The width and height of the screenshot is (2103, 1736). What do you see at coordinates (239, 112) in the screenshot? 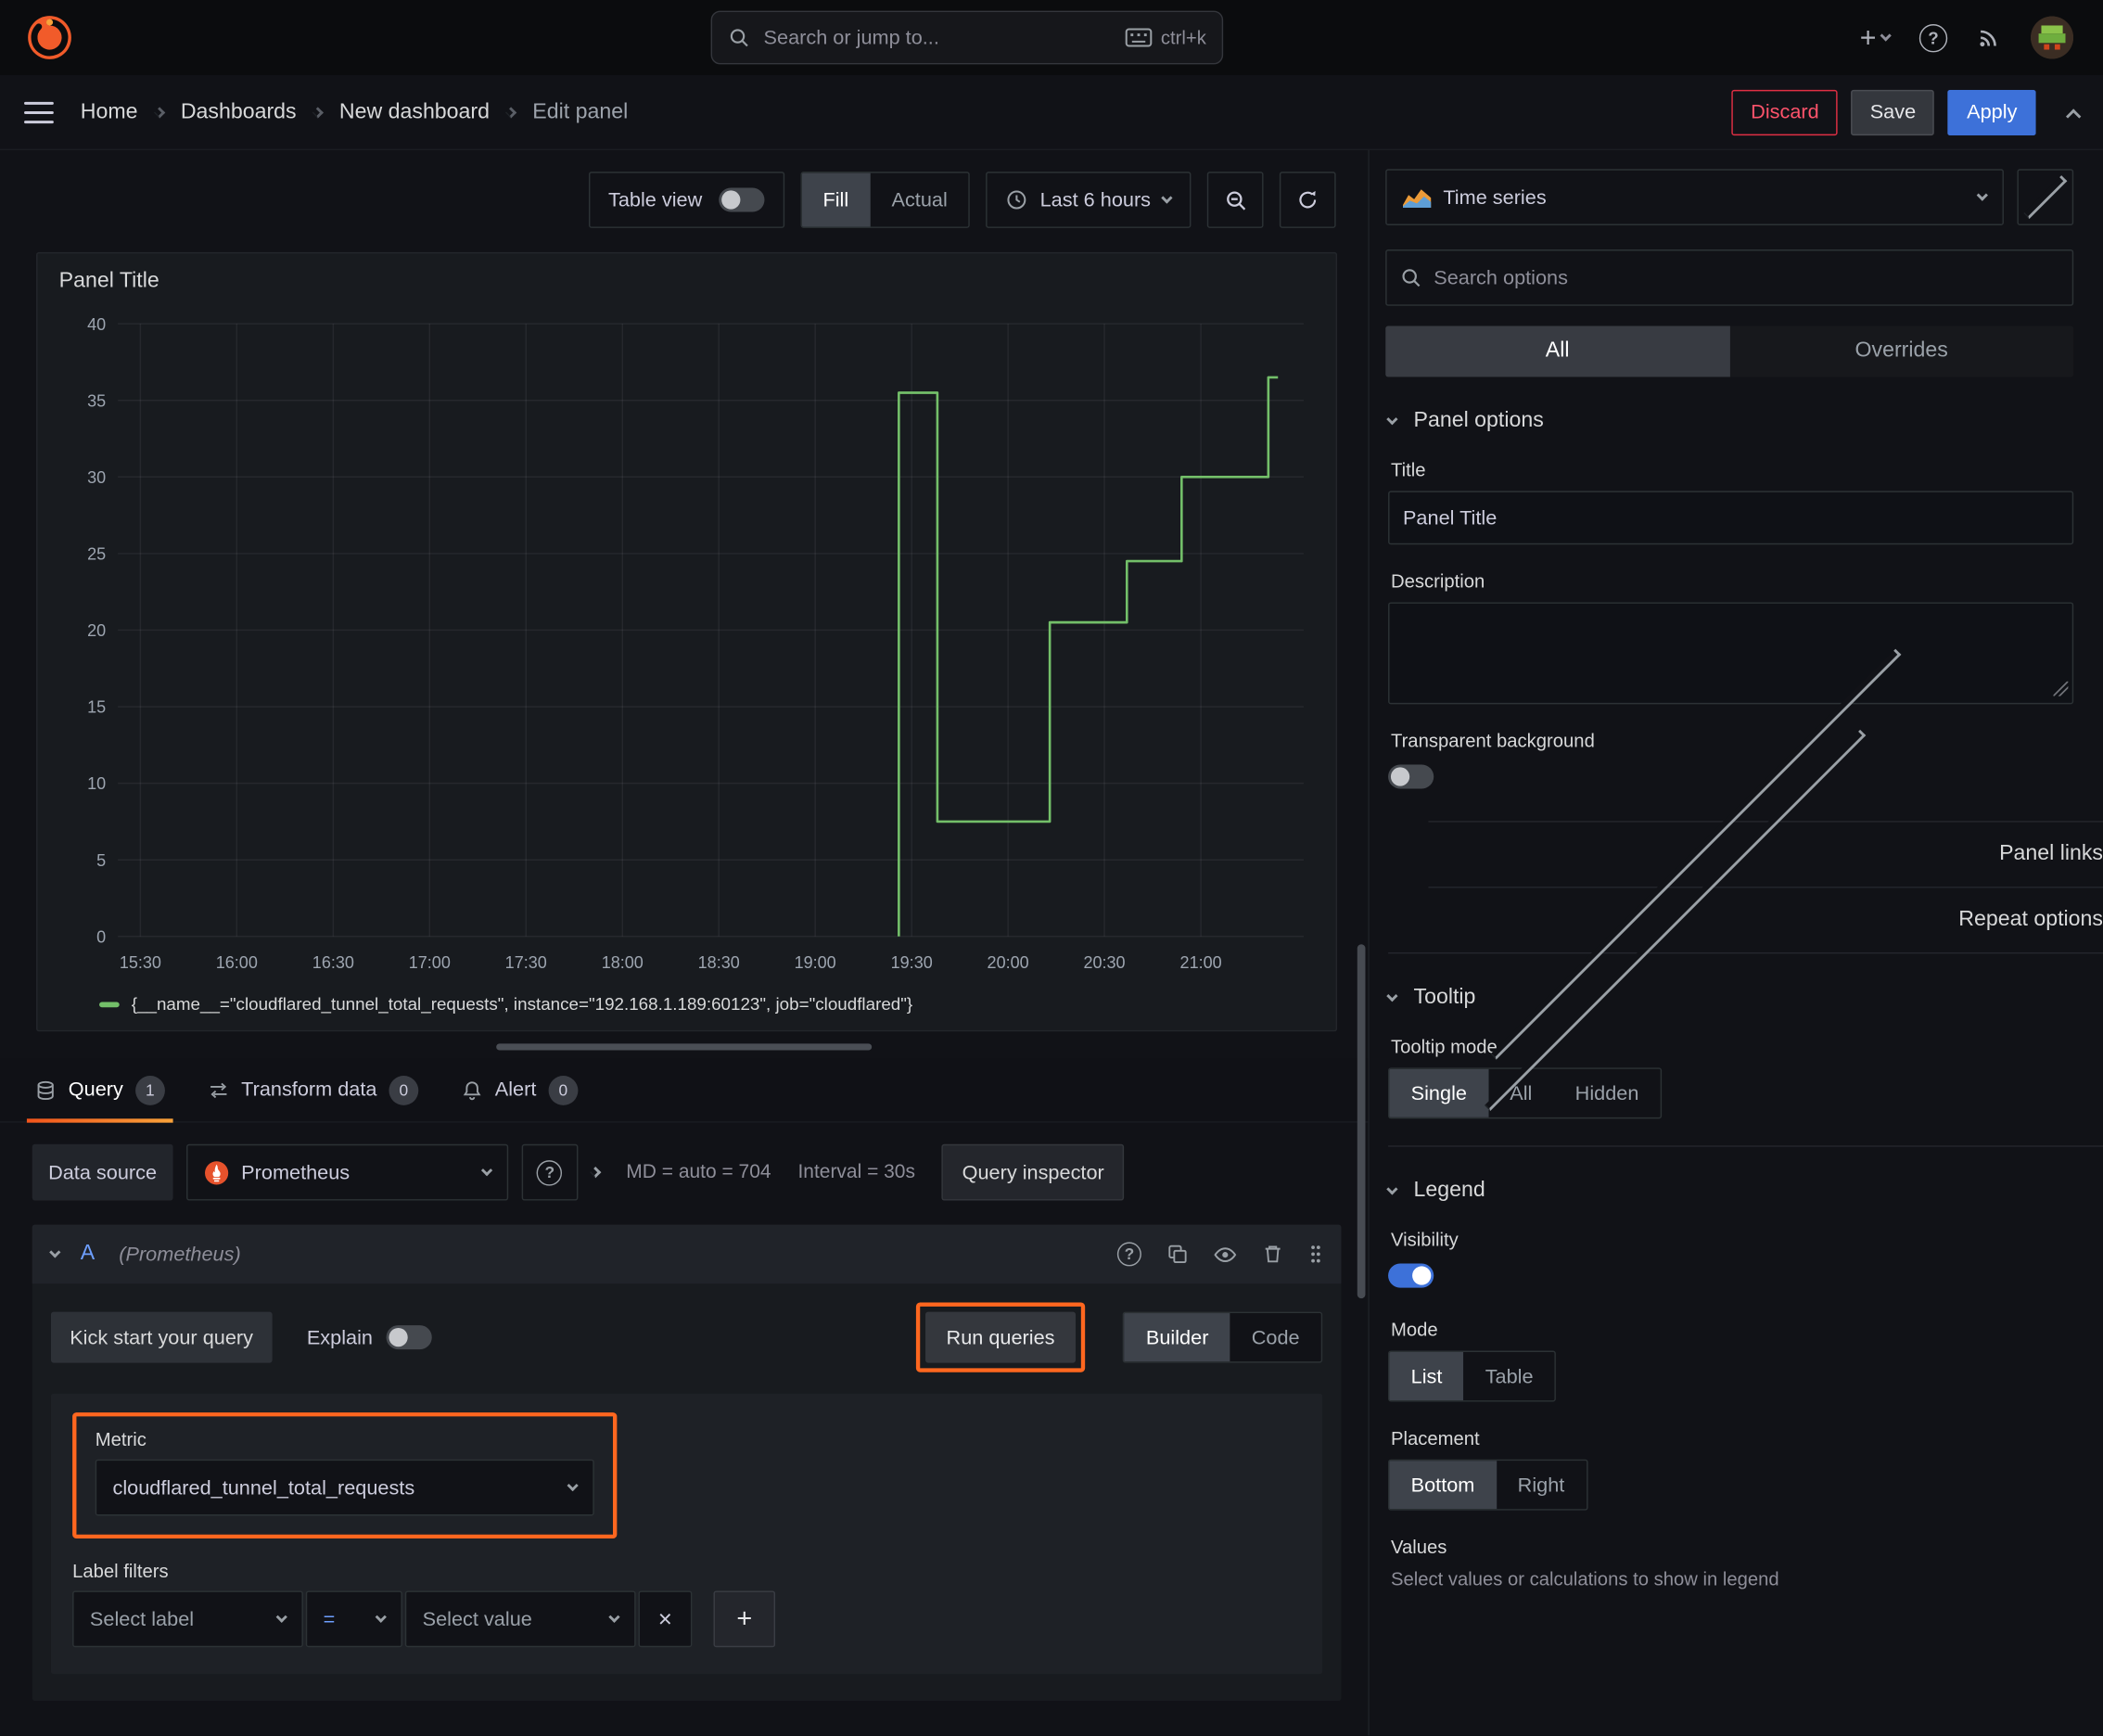
I see `breadcrumb-dashboards: Dashboards` at bounding box center [239, 112].